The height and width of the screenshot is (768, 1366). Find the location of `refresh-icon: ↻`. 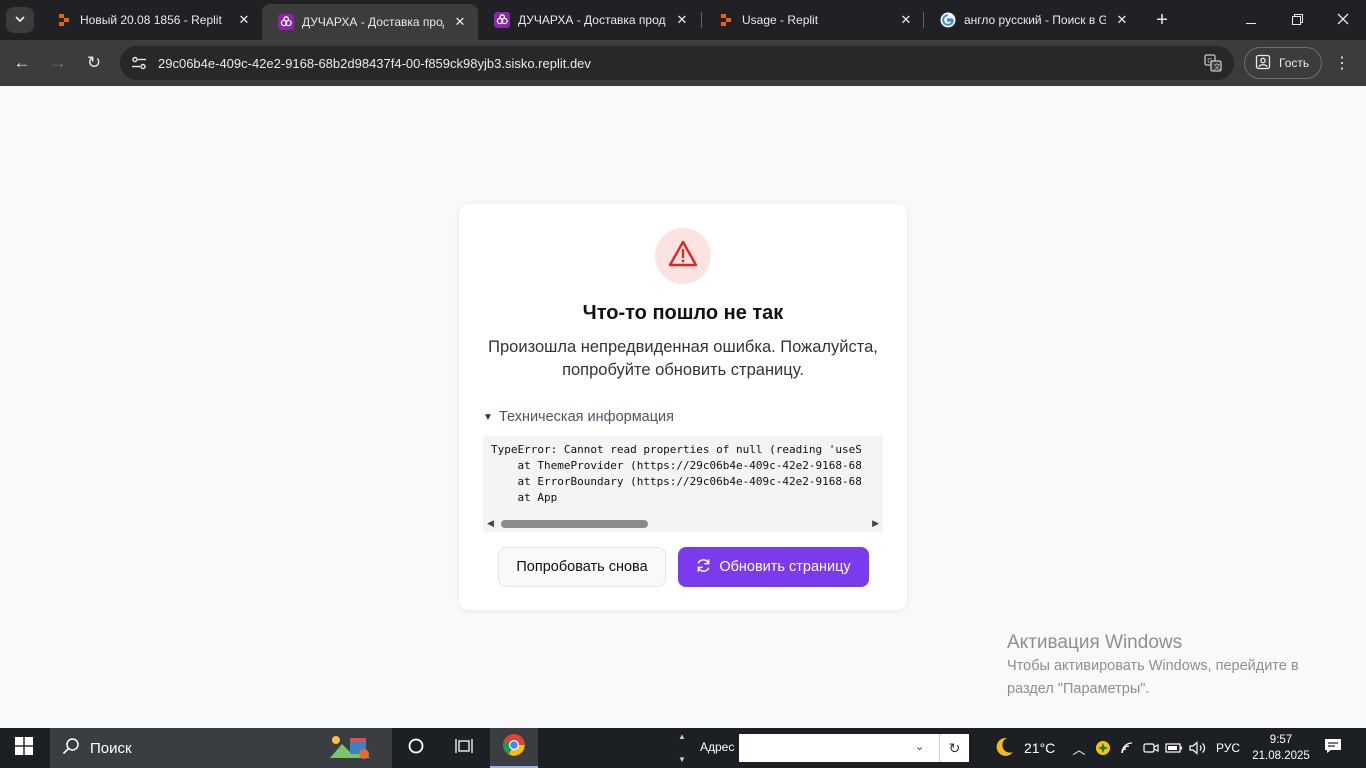

refresh-icon: ↻ is located at coordinates (954, 747).